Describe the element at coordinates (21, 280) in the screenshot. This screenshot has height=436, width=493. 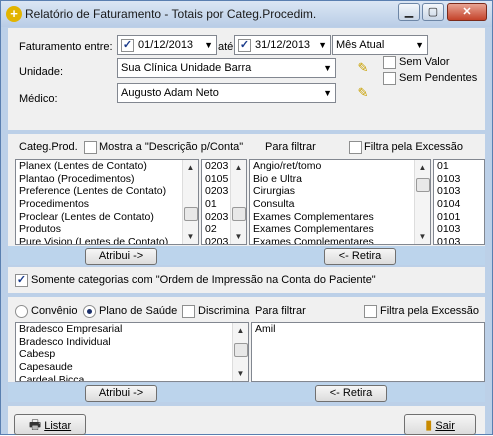
I see `somente-categorias-checkbox: ✓` at that location.